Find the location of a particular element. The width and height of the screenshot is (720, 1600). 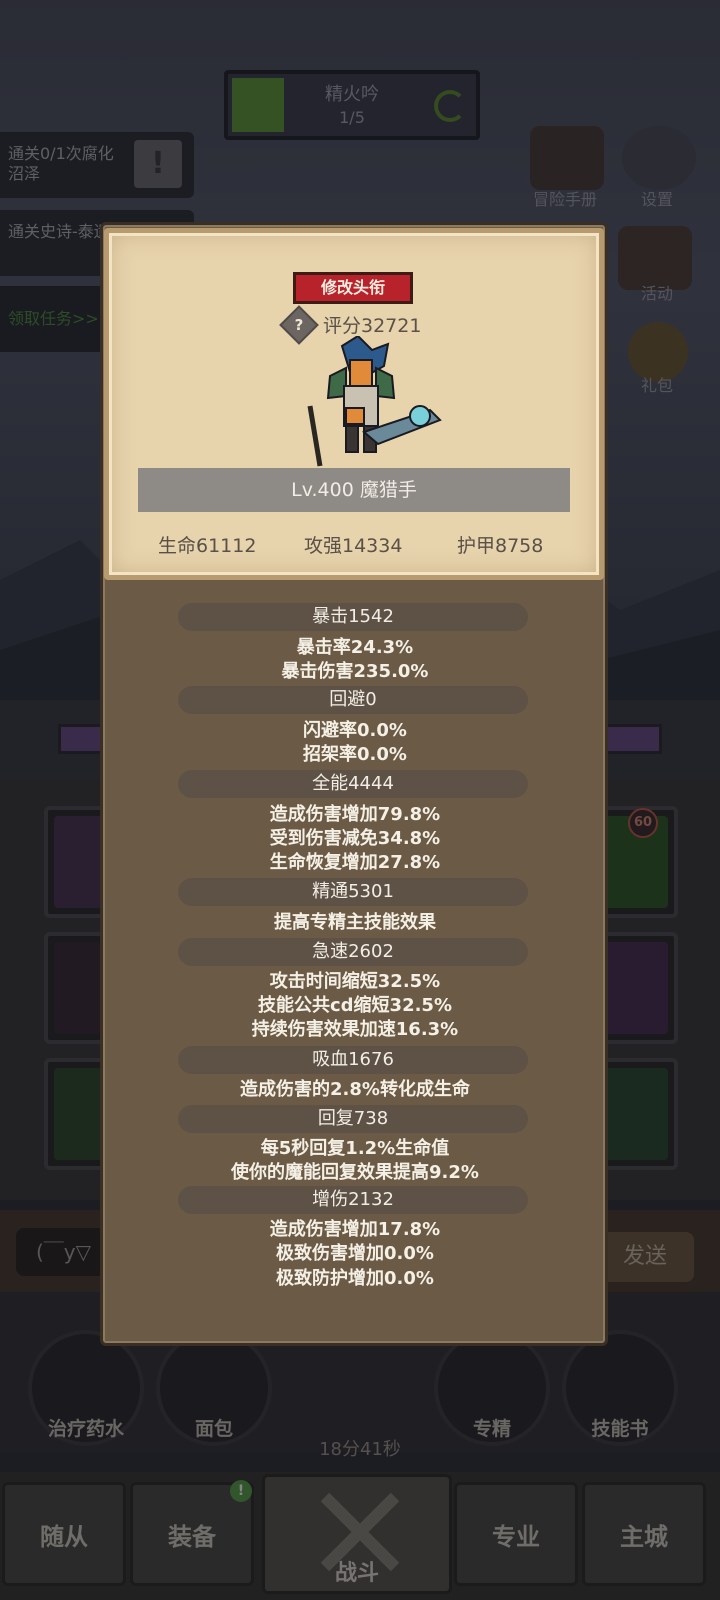

section-header-regen: 回复738 is located at coordinates (353, 1119).